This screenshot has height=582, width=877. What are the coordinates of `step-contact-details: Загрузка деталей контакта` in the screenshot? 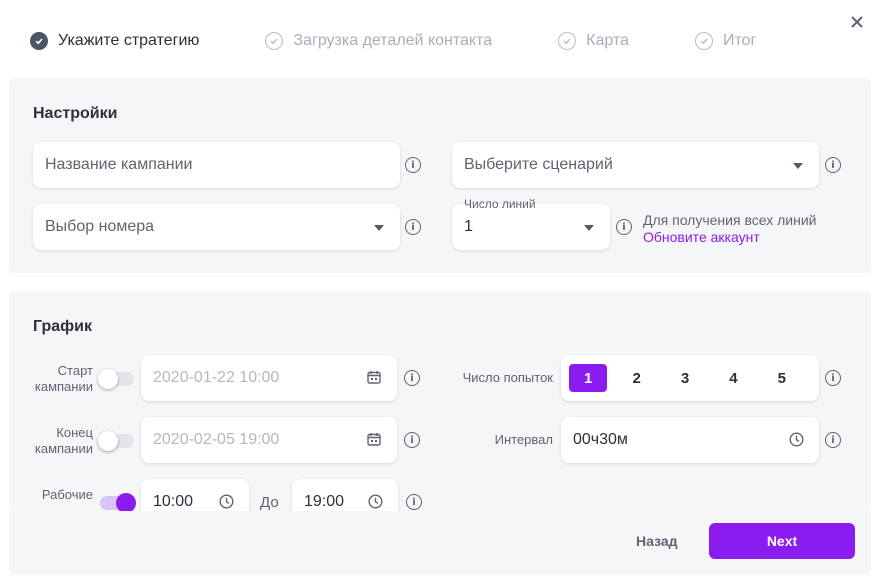 It's located at (378, 41).